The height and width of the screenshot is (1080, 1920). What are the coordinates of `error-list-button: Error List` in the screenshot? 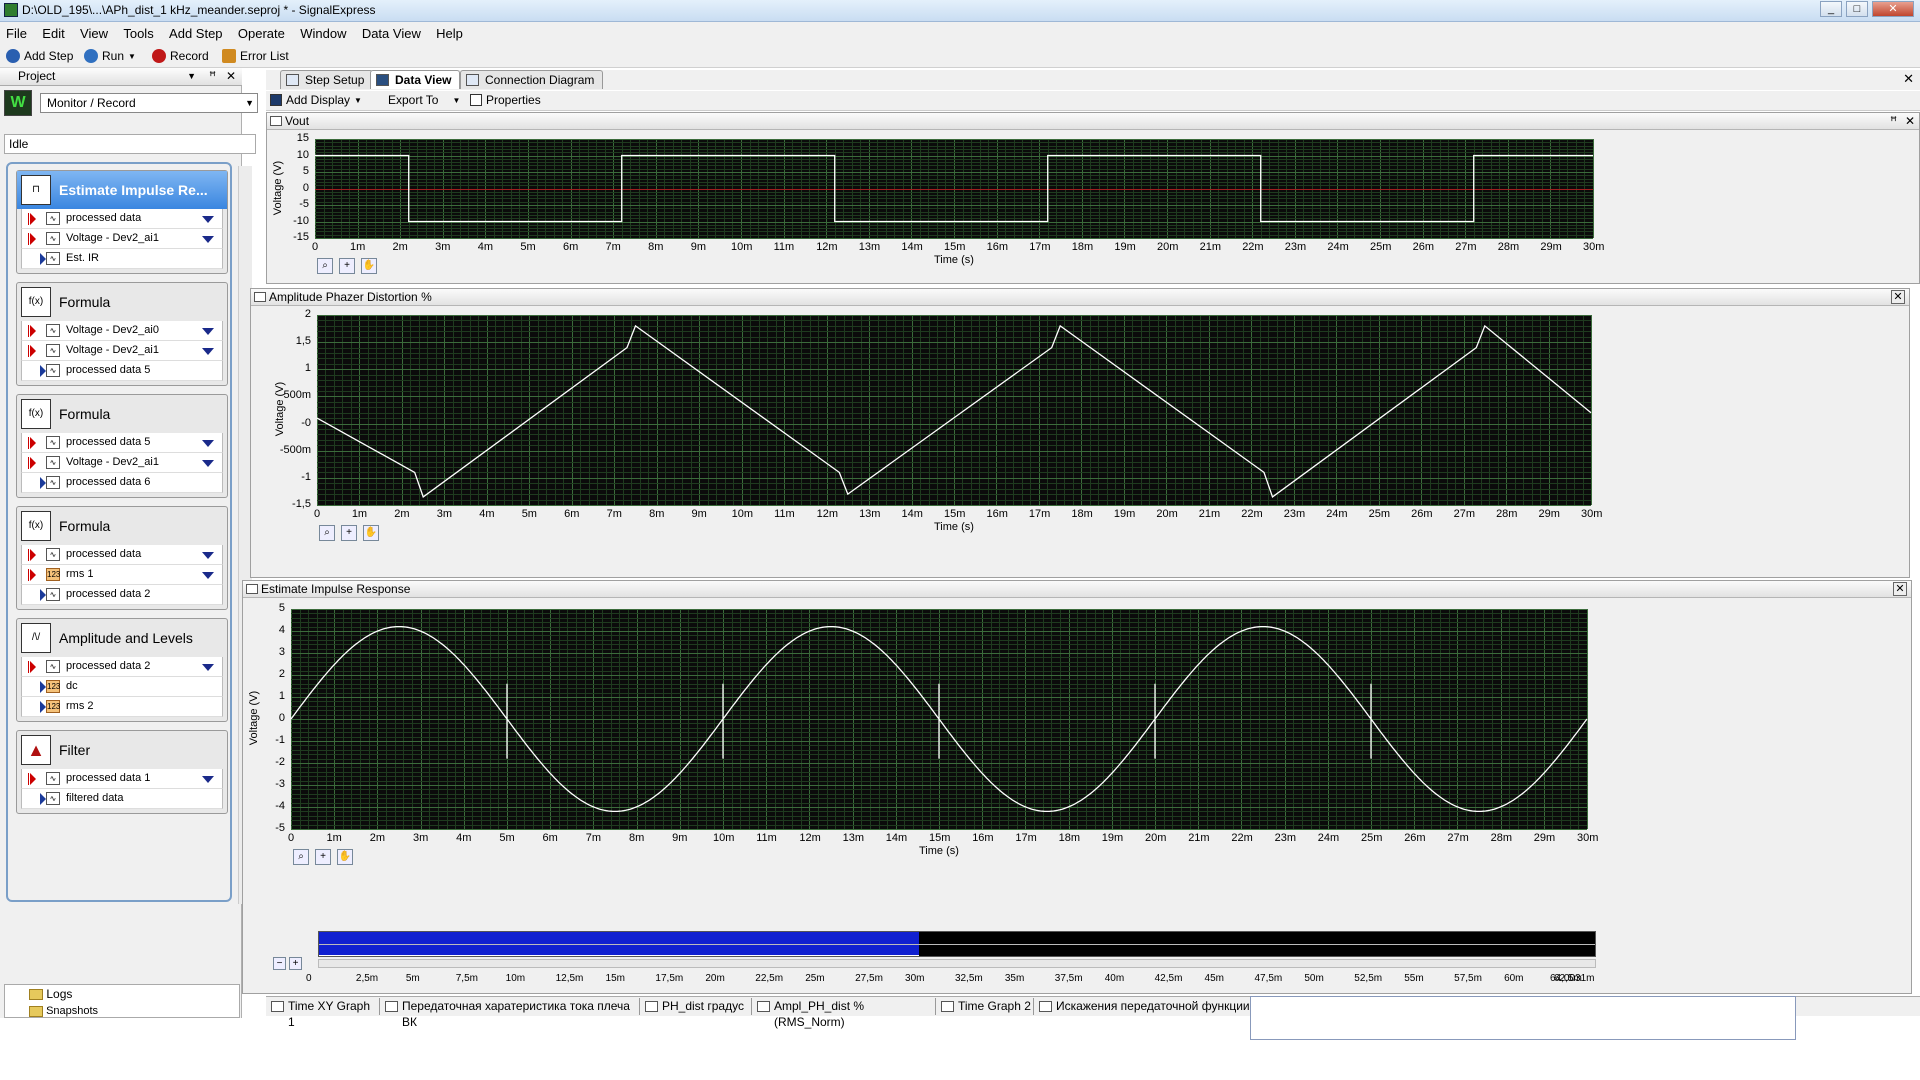 It's located at (255, 56).